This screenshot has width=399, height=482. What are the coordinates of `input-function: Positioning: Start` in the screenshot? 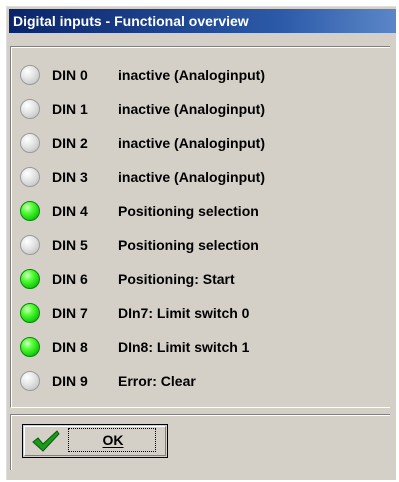 It's located at (176, 279).